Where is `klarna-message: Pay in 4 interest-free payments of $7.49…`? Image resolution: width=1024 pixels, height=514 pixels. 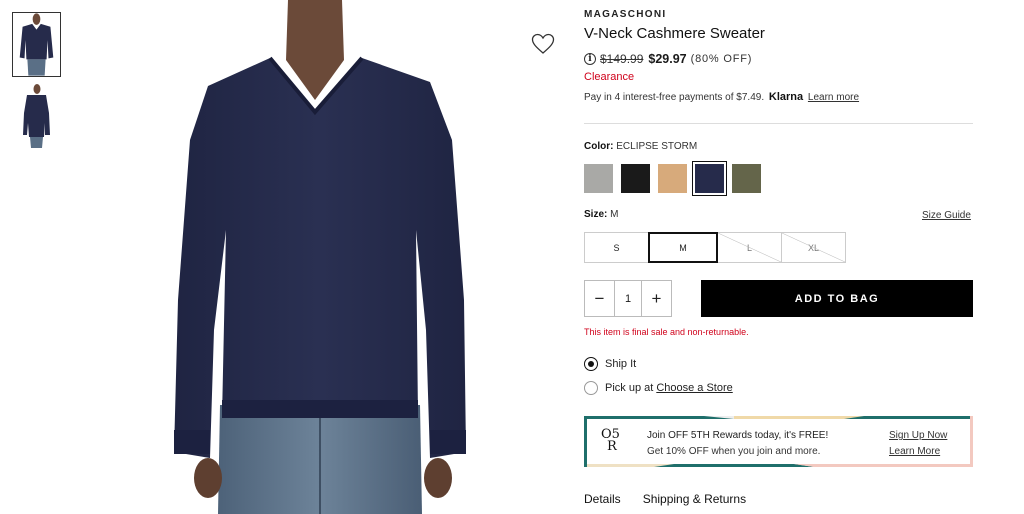
klarna-message: Pay in 4 interest-free payments of $7.49… is located at coordinates (721, 97).